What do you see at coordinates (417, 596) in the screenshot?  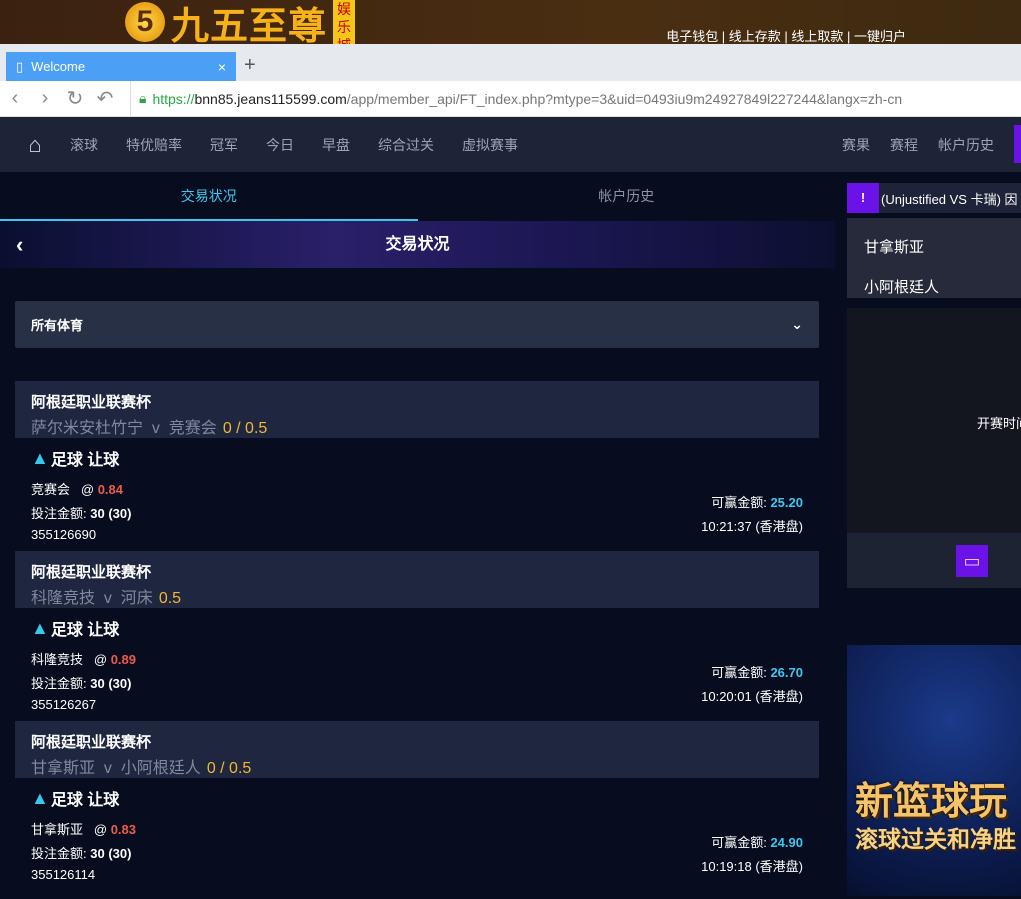 I see `match-line: 科隆竞技 v 河床 0.5` at bounding box center [417, 596].